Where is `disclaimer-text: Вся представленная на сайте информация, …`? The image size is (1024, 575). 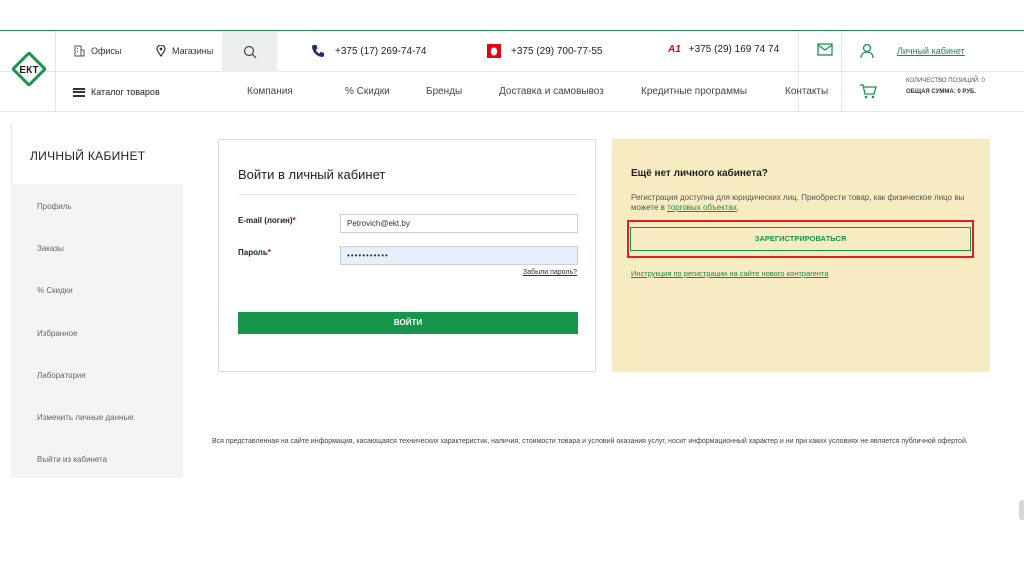 disclaimer-text: Вся представленная на сайте информация, … is located at coordinates (590, 441).